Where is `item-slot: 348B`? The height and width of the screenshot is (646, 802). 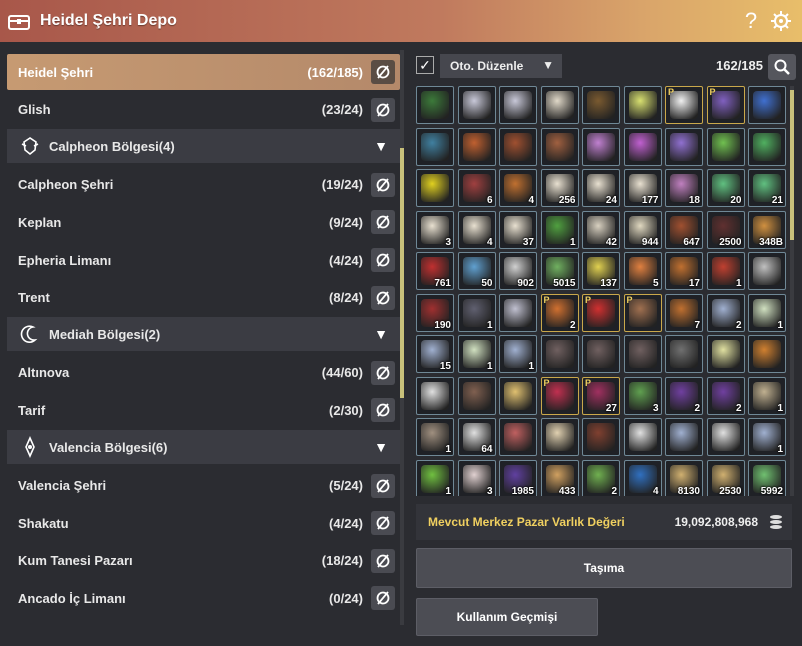 item-slot: 348B is located at coordinates (767, 229).